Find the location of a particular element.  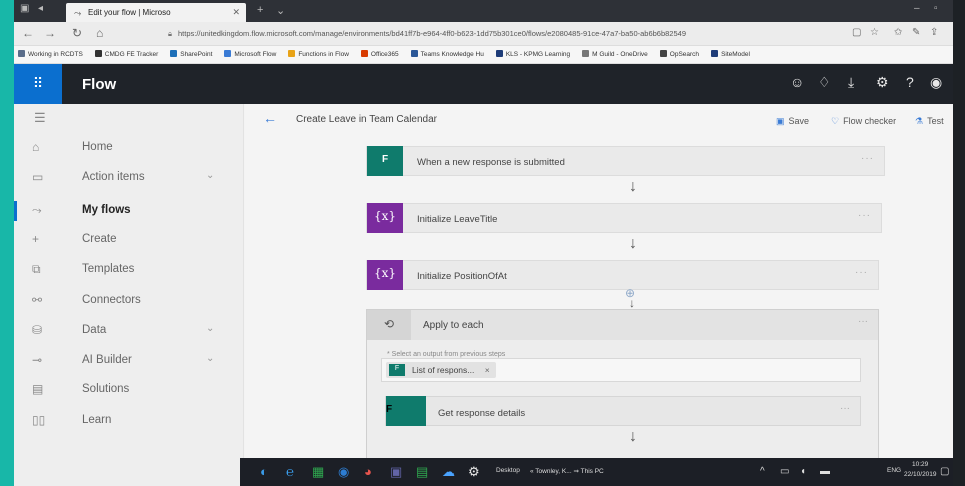

clock-time: 10:29 is located at coordinates (920, 464).